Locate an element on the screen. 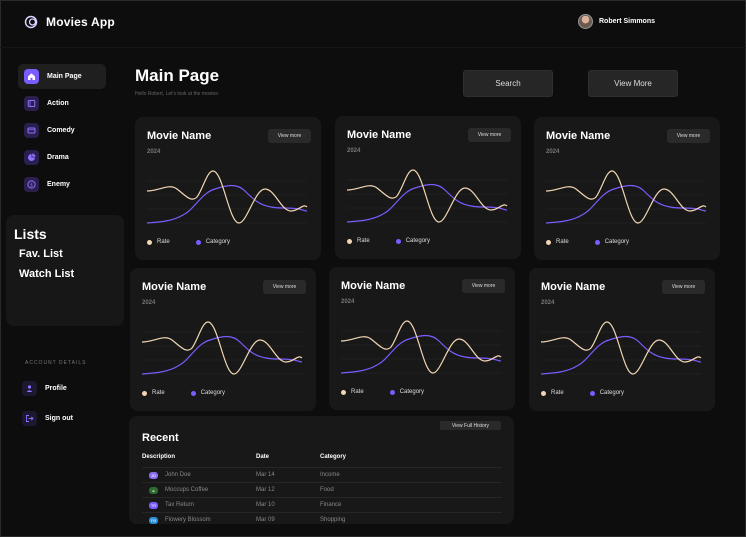 The width and height of the screenshot is (746, 537). home-icon is located at coordinates (31, 76).